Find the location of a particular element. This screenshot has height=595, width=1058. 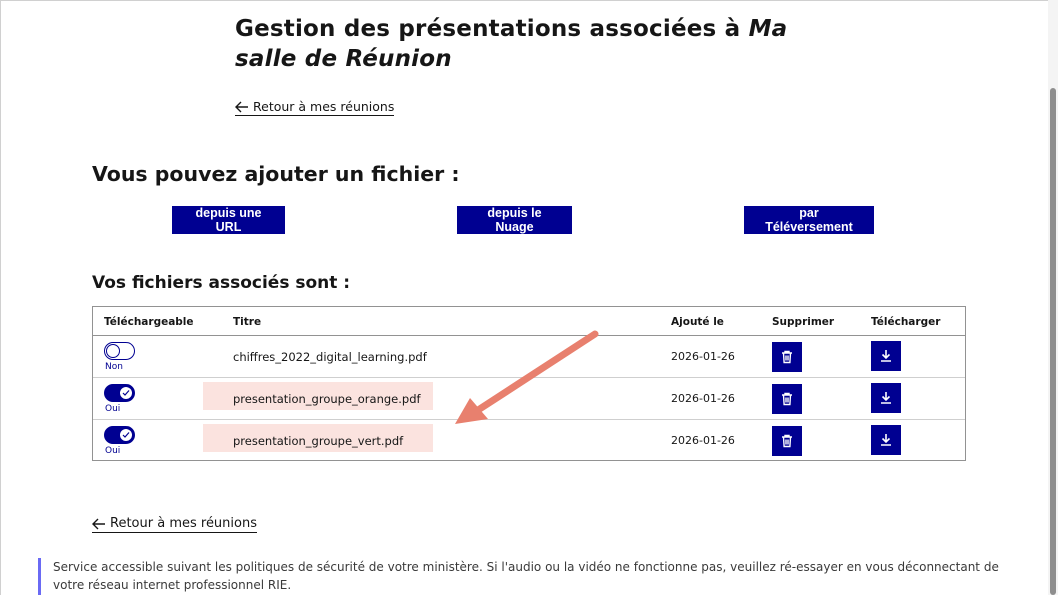

column-header-download: Télécharger is located at coordinates (906, 322).